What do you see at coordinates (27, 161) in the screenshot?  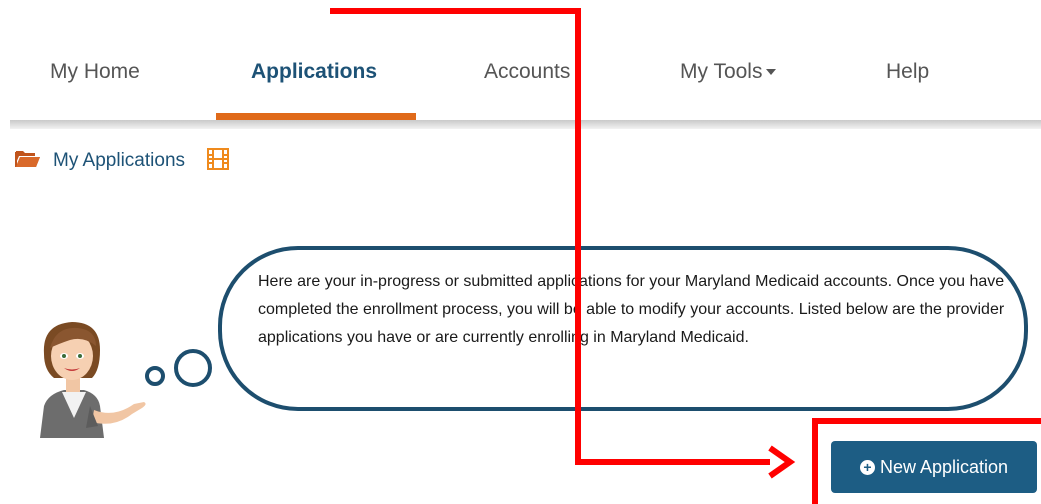 I see `folder-open-icon` at bounding box center [27, 161].